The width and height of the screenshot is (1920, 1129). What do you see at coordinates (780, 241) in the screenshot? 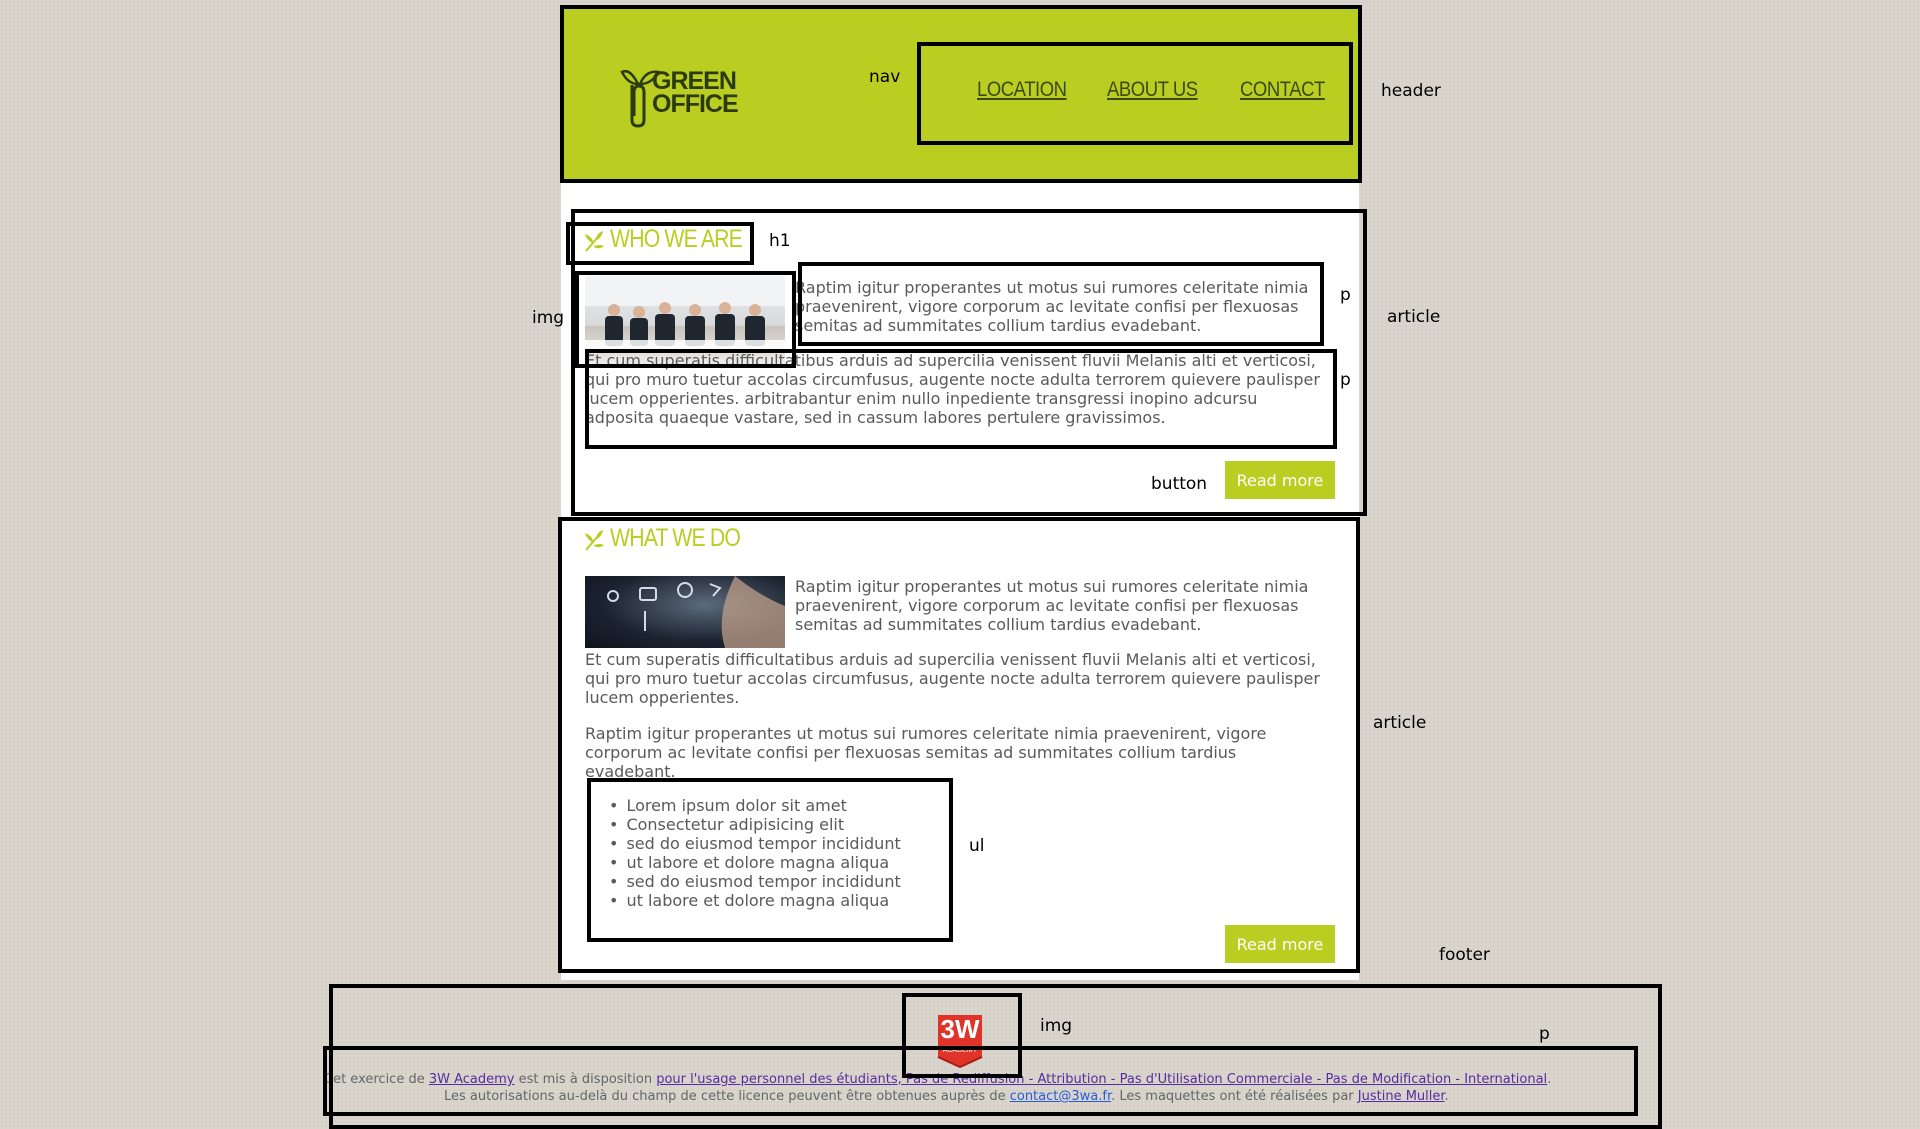
I see `annotation-label: h1` at bounding box center [780, 241].